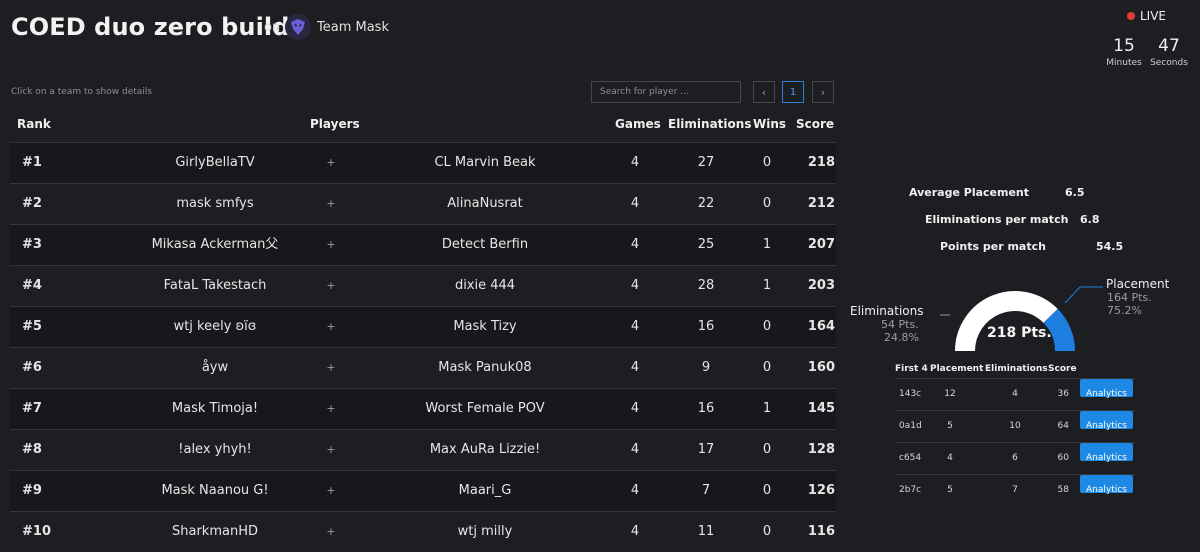 This screenshot has height=552, width=1200. What do you see at coordinates (706, 531) in the screenshot?
I see `eliminations-cell: 11` at bounding box center [706, 531].